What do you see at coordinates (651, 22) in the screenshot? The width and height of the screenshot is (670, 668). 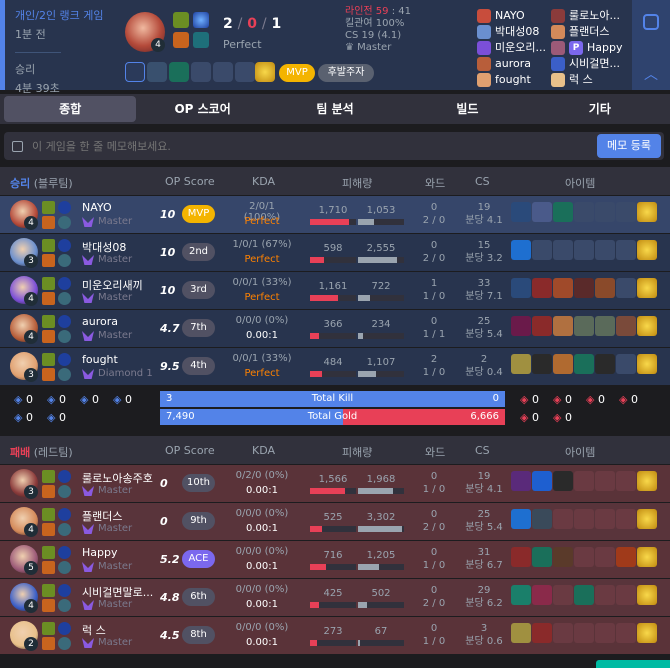 I see `share-icon` at bounding box center [651, 22].